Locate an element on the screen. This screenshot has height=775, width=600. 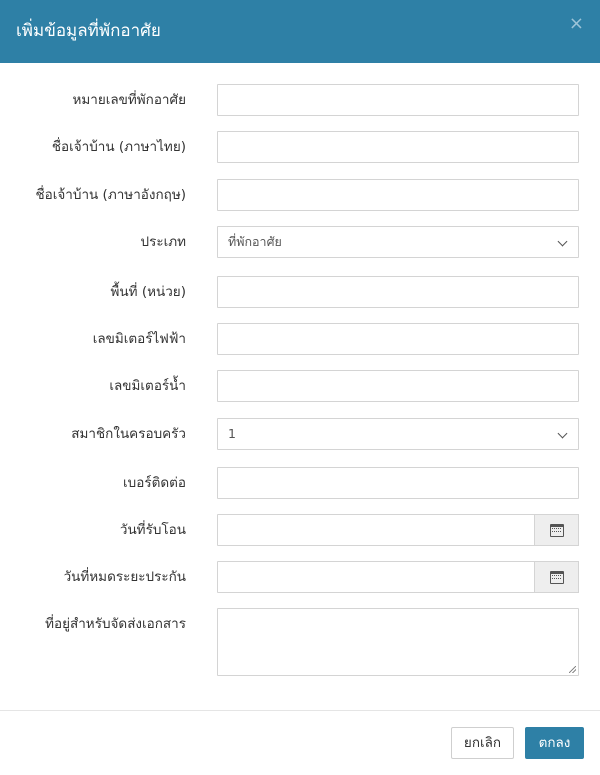
form-row-type: ประเภท ที่พักอาศัย is located at coordinates (300, 242).